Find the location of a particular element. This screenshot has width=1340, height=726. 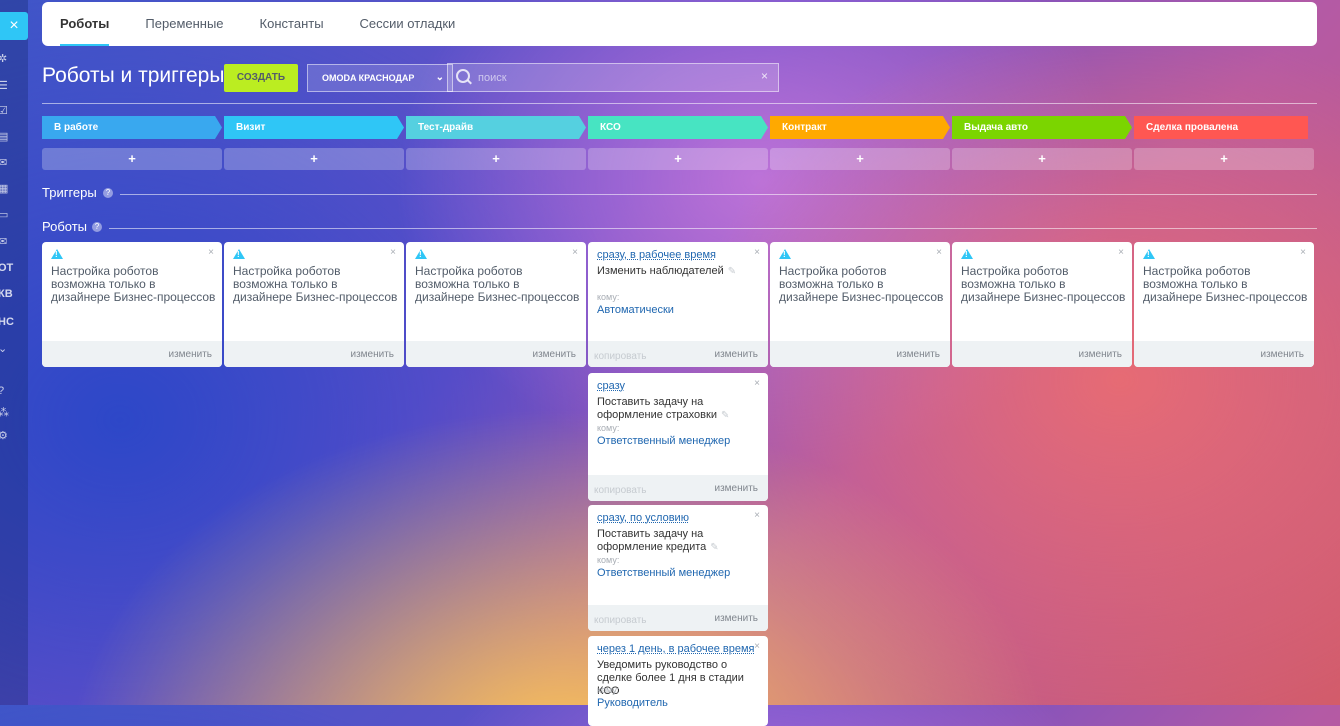

stage-delivery: Выдача авто is located at coordinates (1042, 127).